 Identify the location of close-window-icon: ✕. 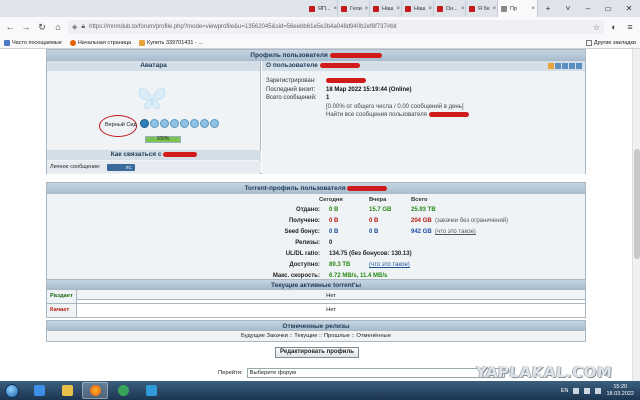
(629, 8).